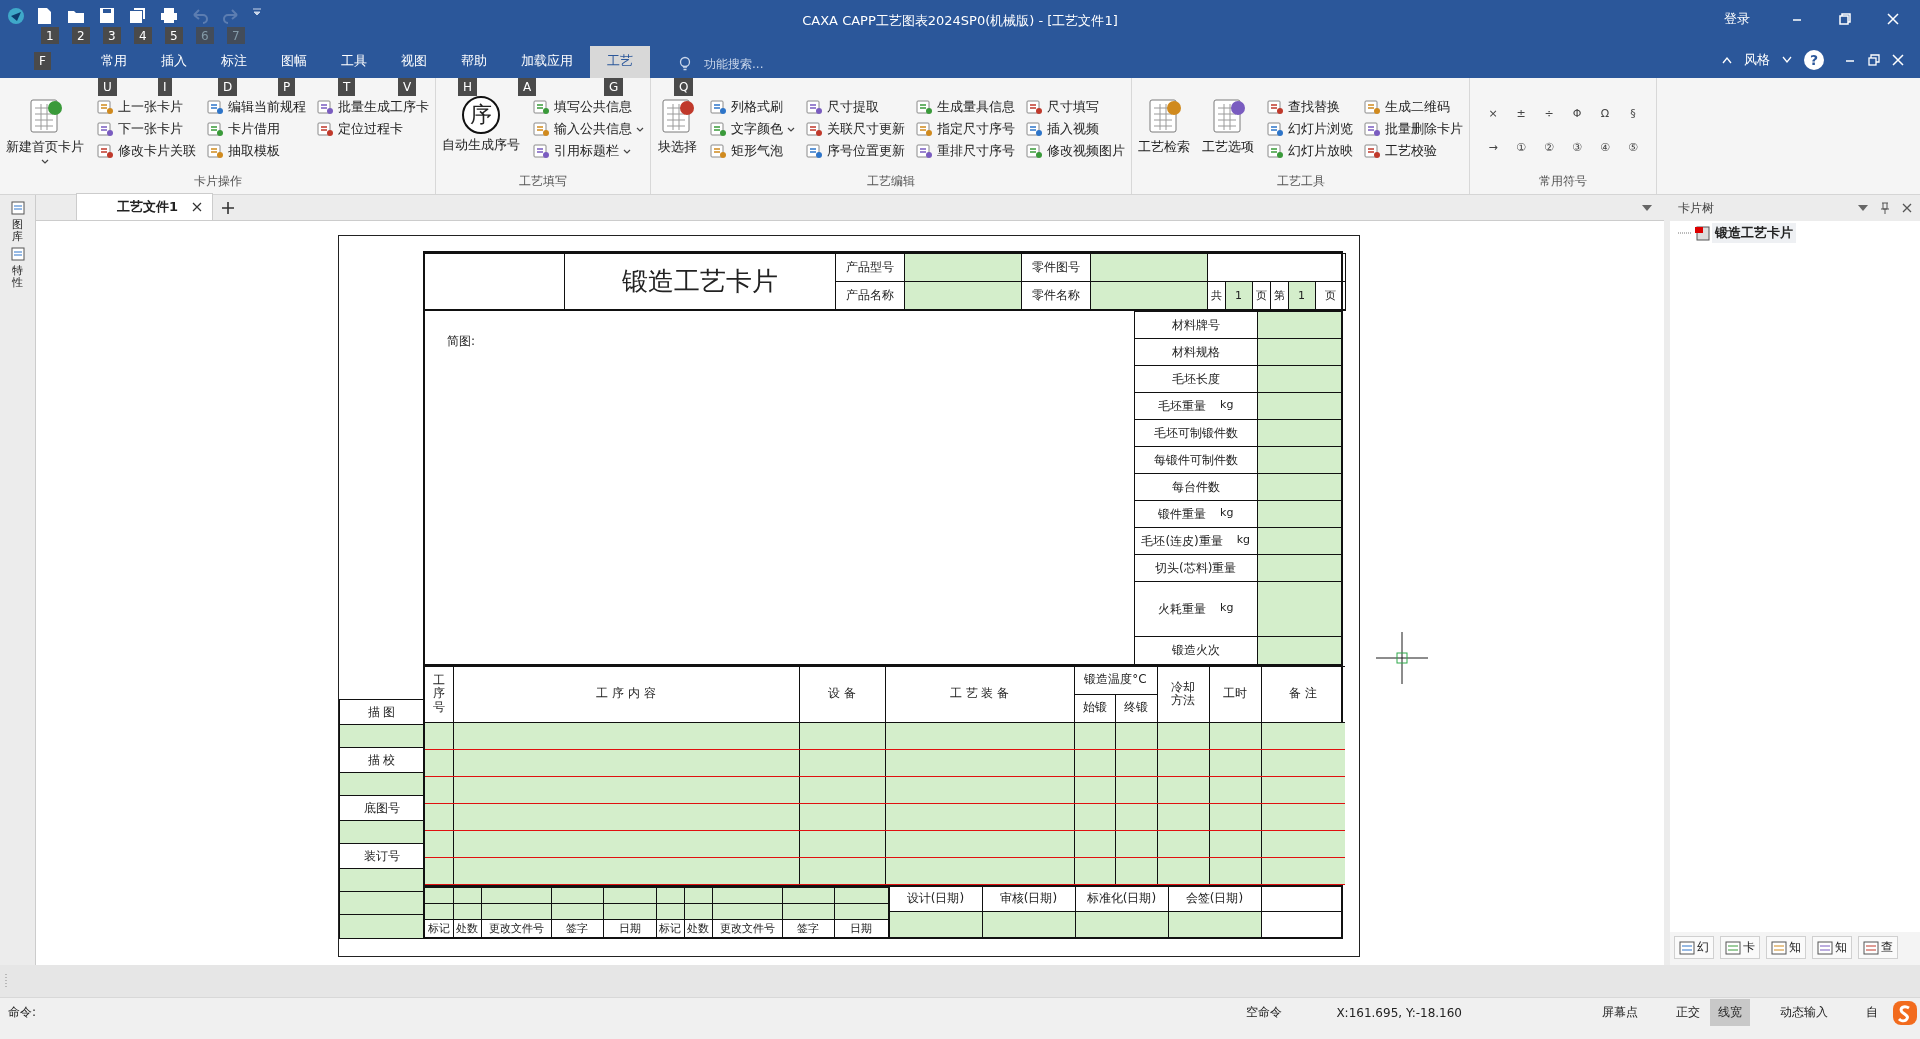 The image size is (1920, 1039). I want to click on keytip-tooltip: T, so click(347, 87).